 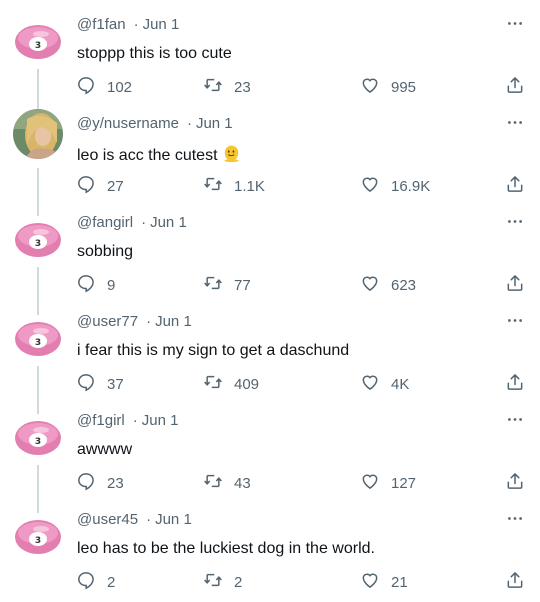 I want to click on reply-button: 2, so click(x=95, y=582).